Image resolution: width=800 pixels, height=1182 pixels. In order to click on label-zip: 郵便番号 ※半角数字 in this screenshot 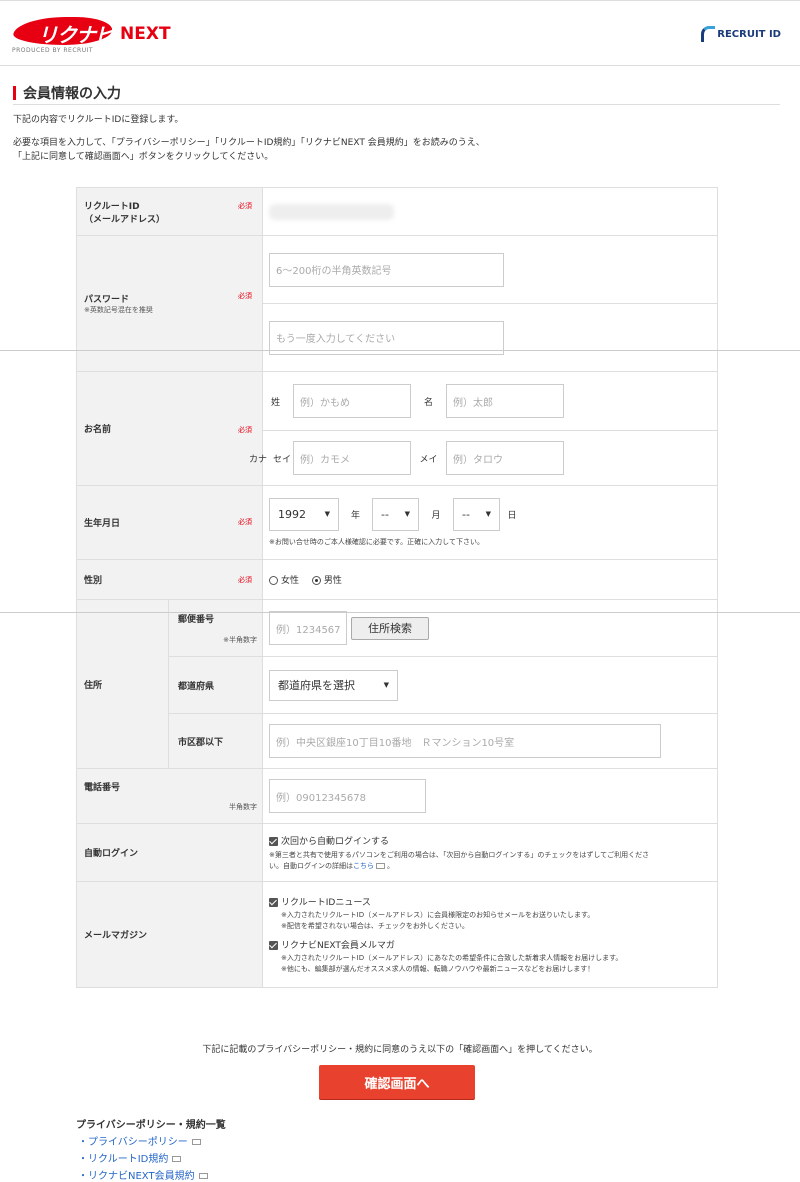, I will do `click(215, 628)`.